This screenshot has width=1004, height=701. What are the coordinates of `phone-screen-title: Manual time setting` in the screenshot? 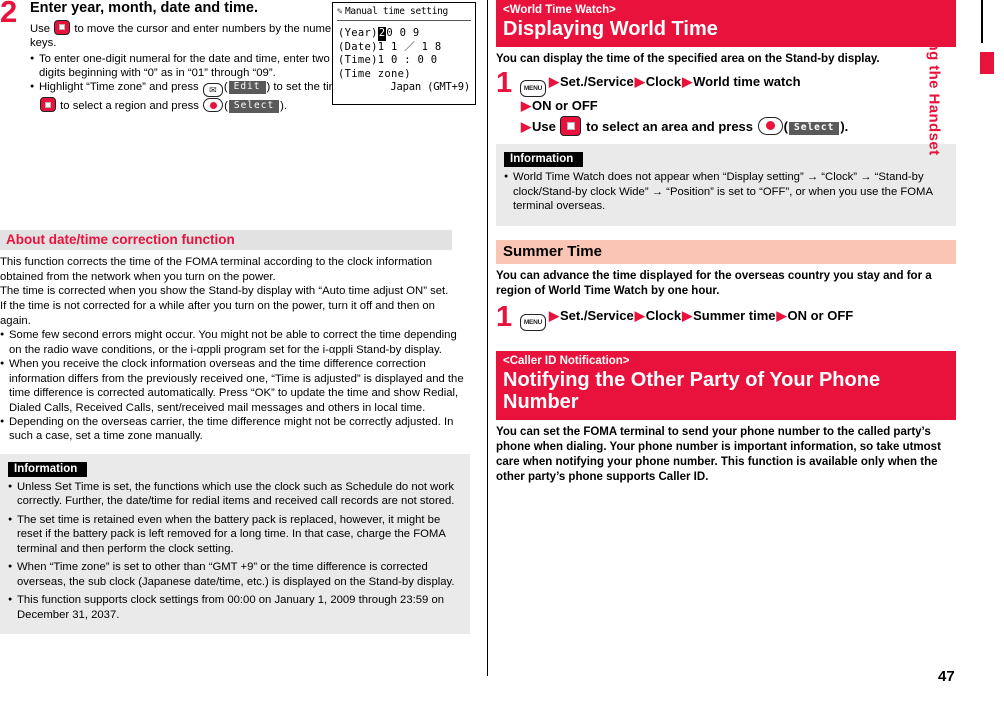 It's located at (396, 11).